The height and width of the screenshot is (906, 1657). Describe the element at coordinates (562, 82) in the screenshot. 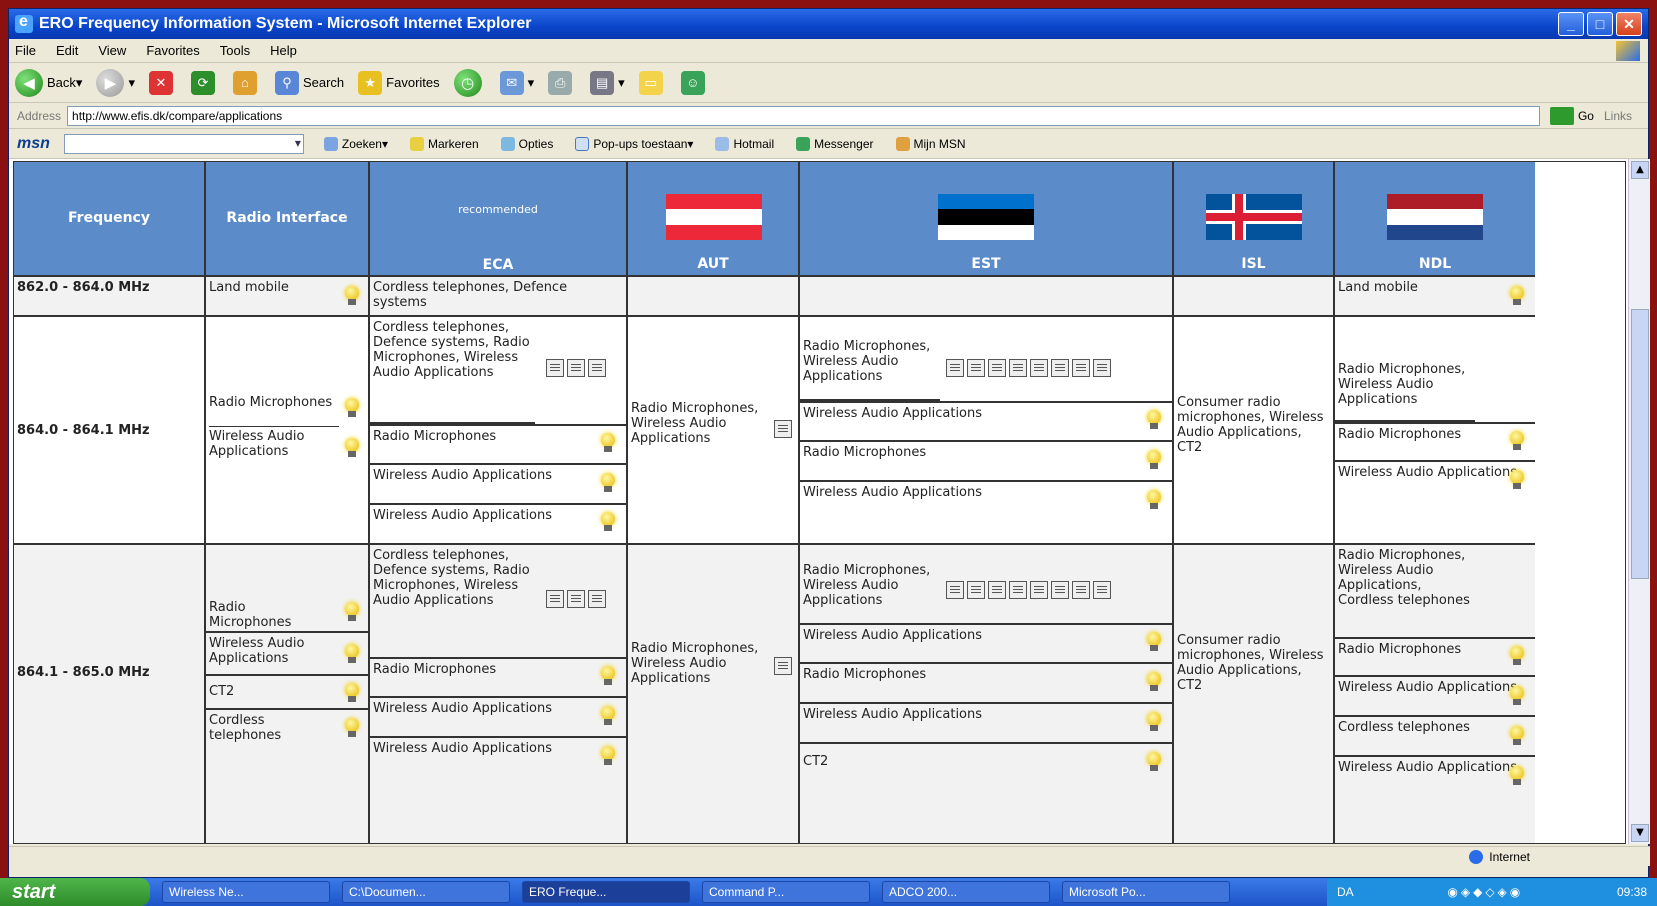

I see `print-button: ⎙` at that location.